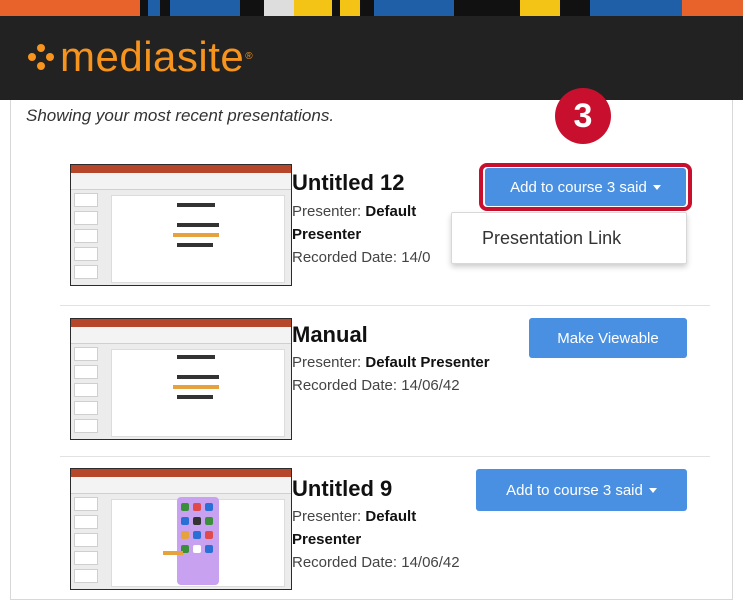 Image resolution: width=743 pixels, height=606 pixels. Describe the element at coordinates (371, 8) in the screenshot. I see `brand-stripe` at that location.